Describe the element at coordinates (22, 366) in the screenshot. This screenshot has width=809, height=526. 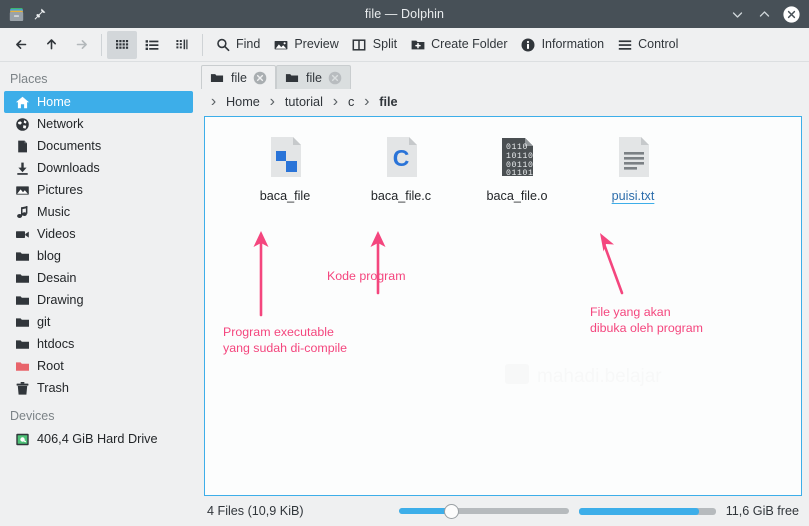
I see `folder-red-icon` at that location.